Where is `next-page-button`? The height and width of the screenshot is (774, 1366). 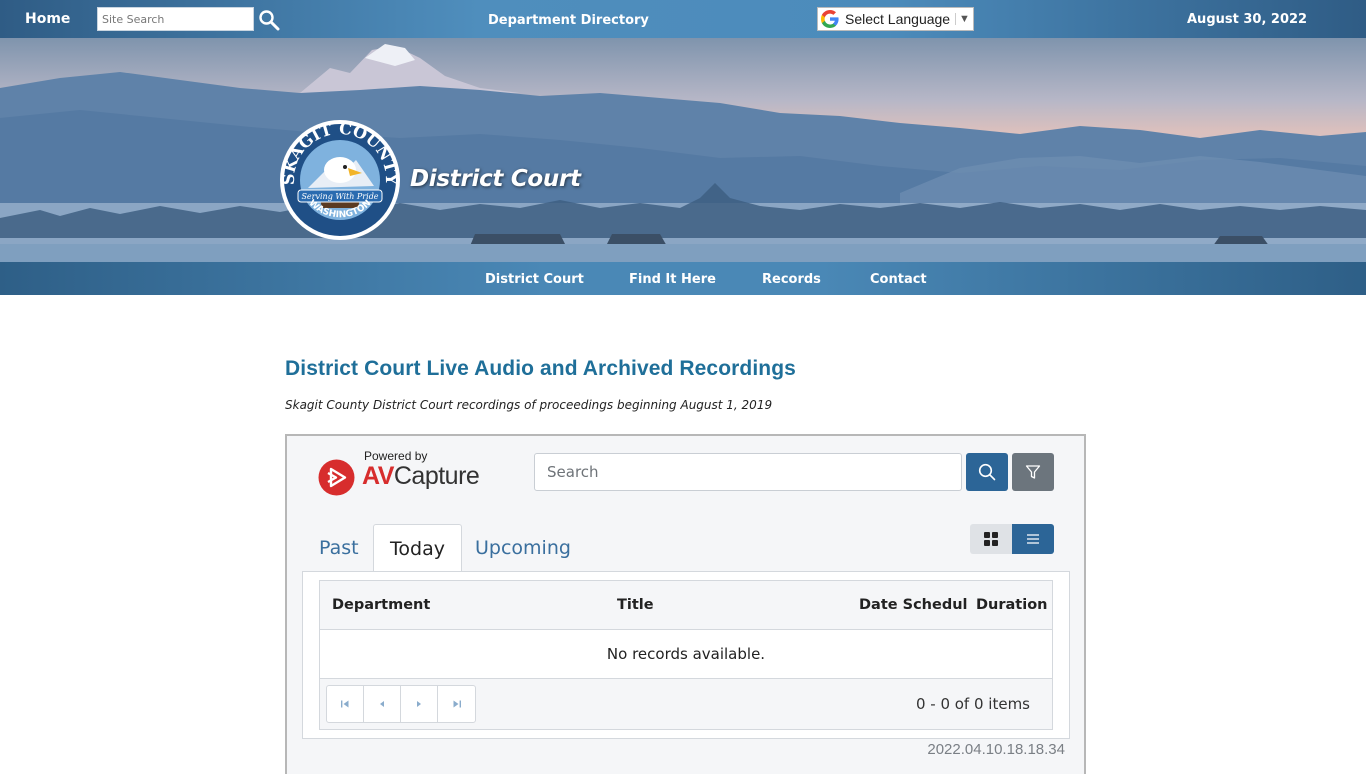
next-page-button is located at coordinates (419, 704).